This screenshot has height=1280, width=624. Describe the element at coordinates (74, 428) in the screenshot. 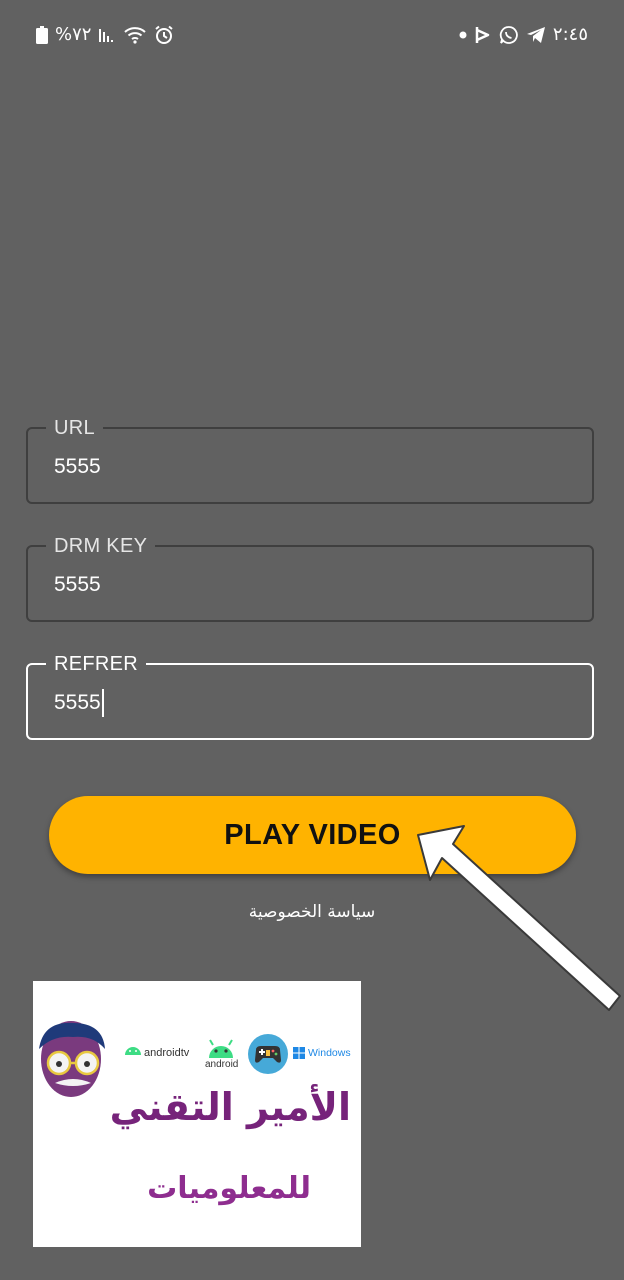

I see `url-field-label: URL` at that location.